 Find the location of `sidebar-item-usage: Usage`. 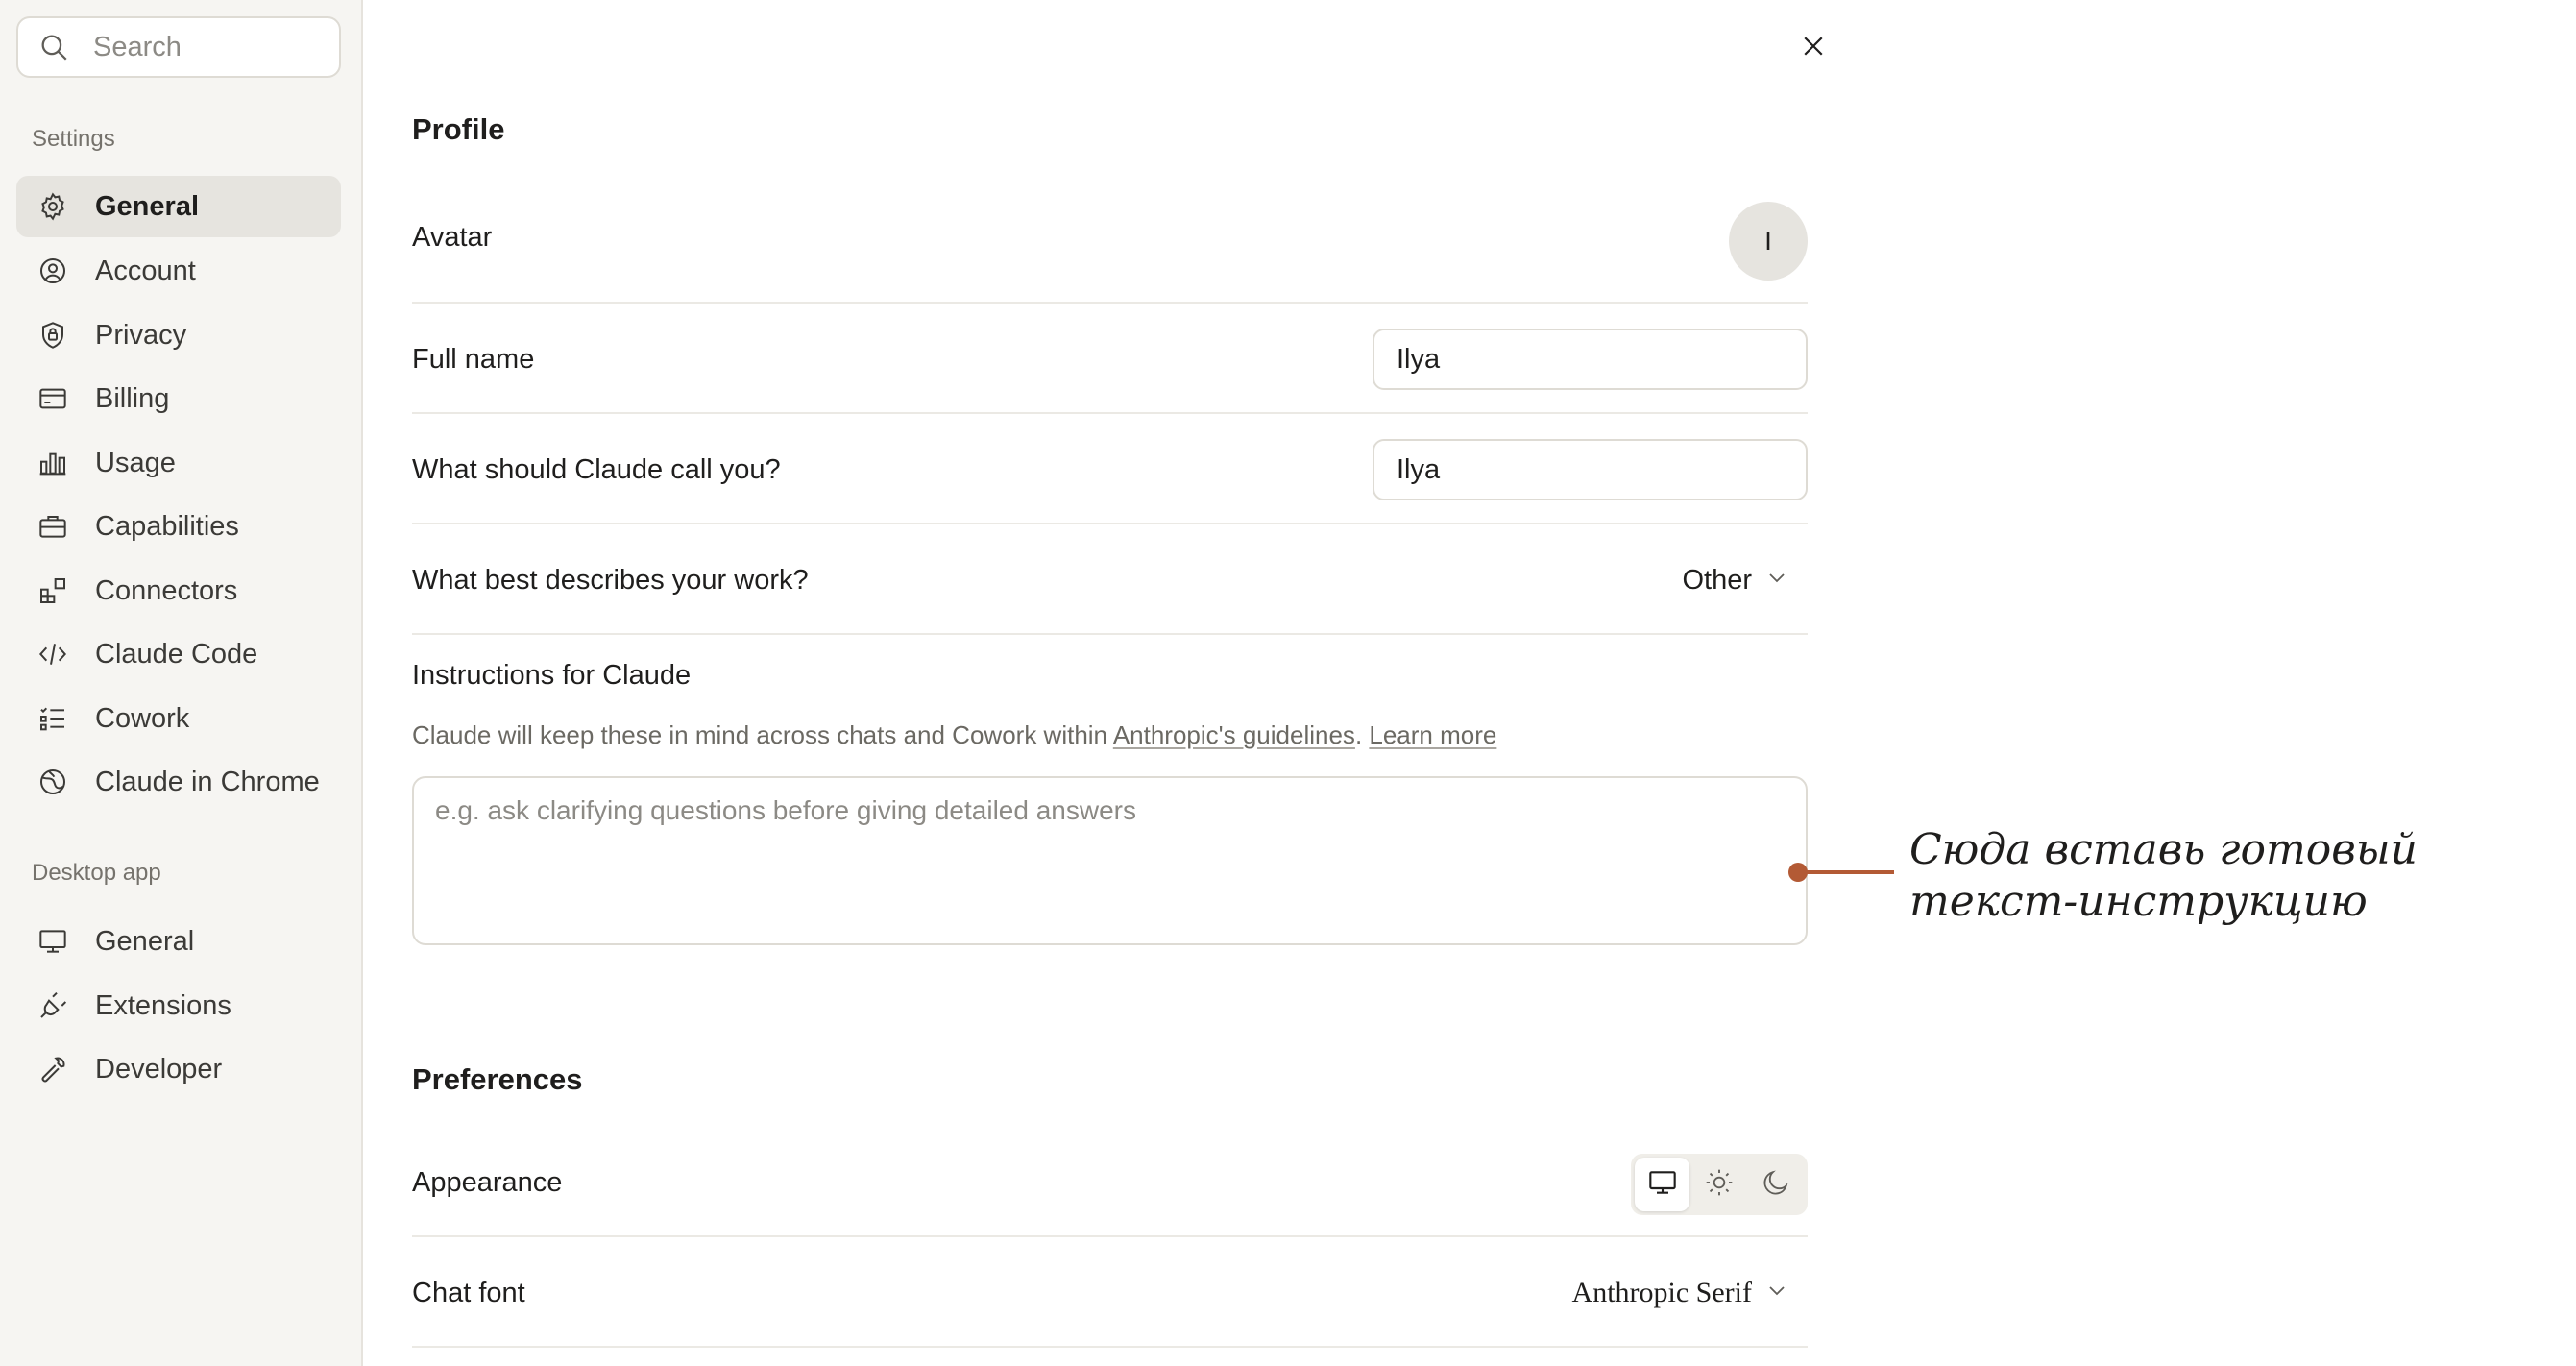

sidebar-item-usage: Usage is located at coordinates (179, 463).